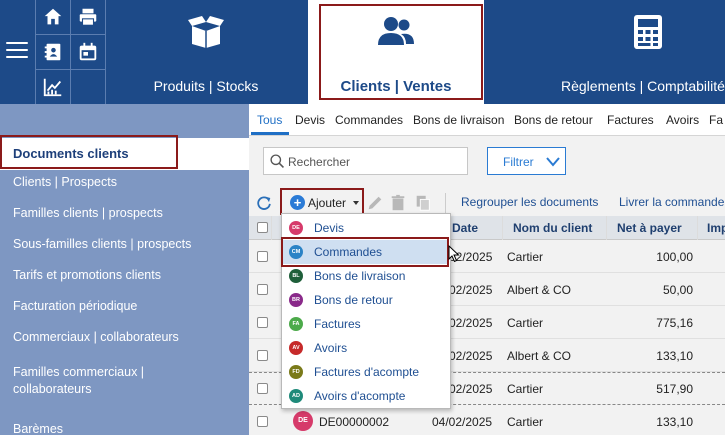 This screenshot has height=435, width=725. Describe the element at coordinates (327, 203) in the screenshot. I see `add-label: Ajouter` at that location.